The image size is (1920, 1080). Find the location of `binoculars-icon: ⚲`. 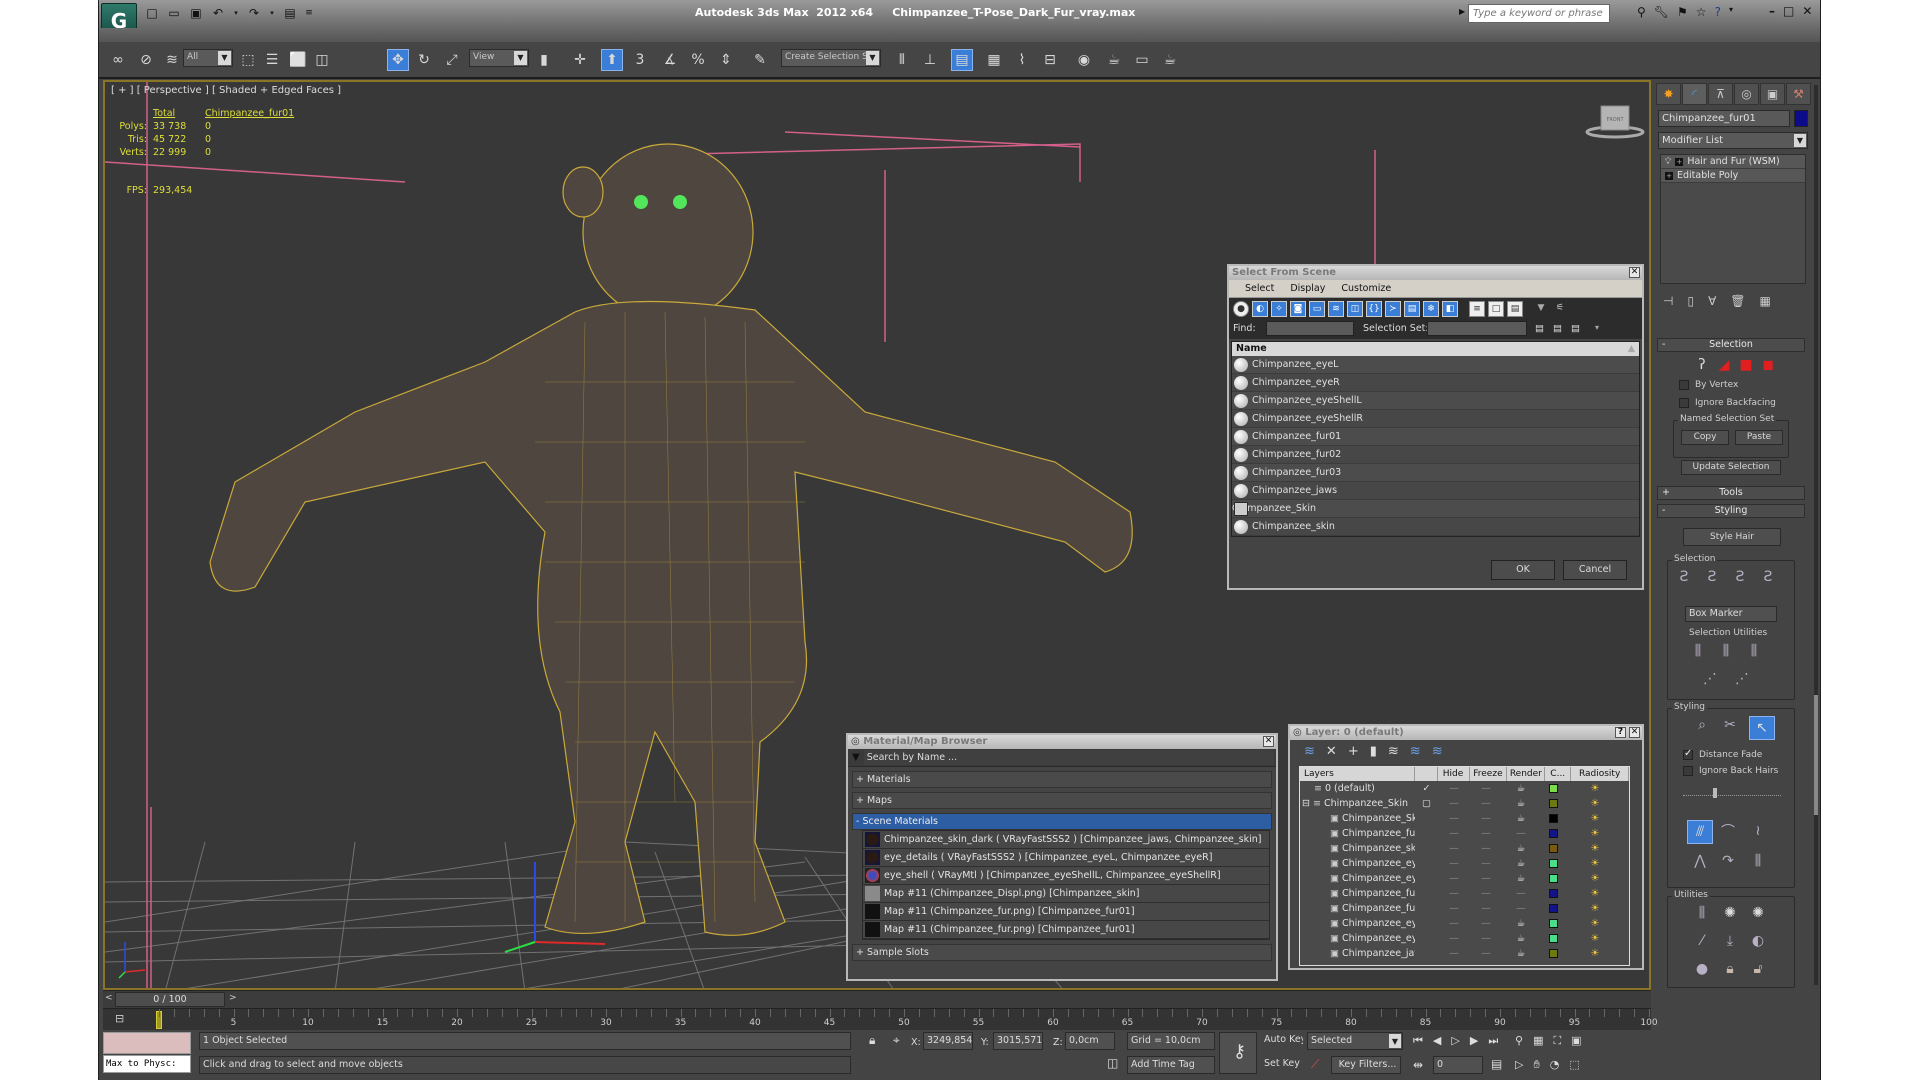

binoculars-icon: ⚲ is located at coordinates (1641, 12).